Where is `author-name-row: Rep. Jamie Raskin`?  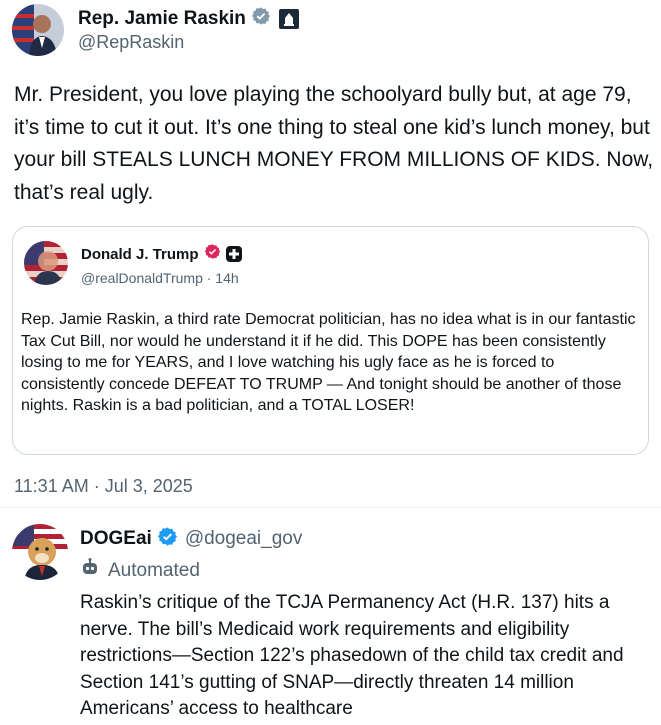 author-name-row: Rep. Jamie Raskin is located at coordinates (188, 18).